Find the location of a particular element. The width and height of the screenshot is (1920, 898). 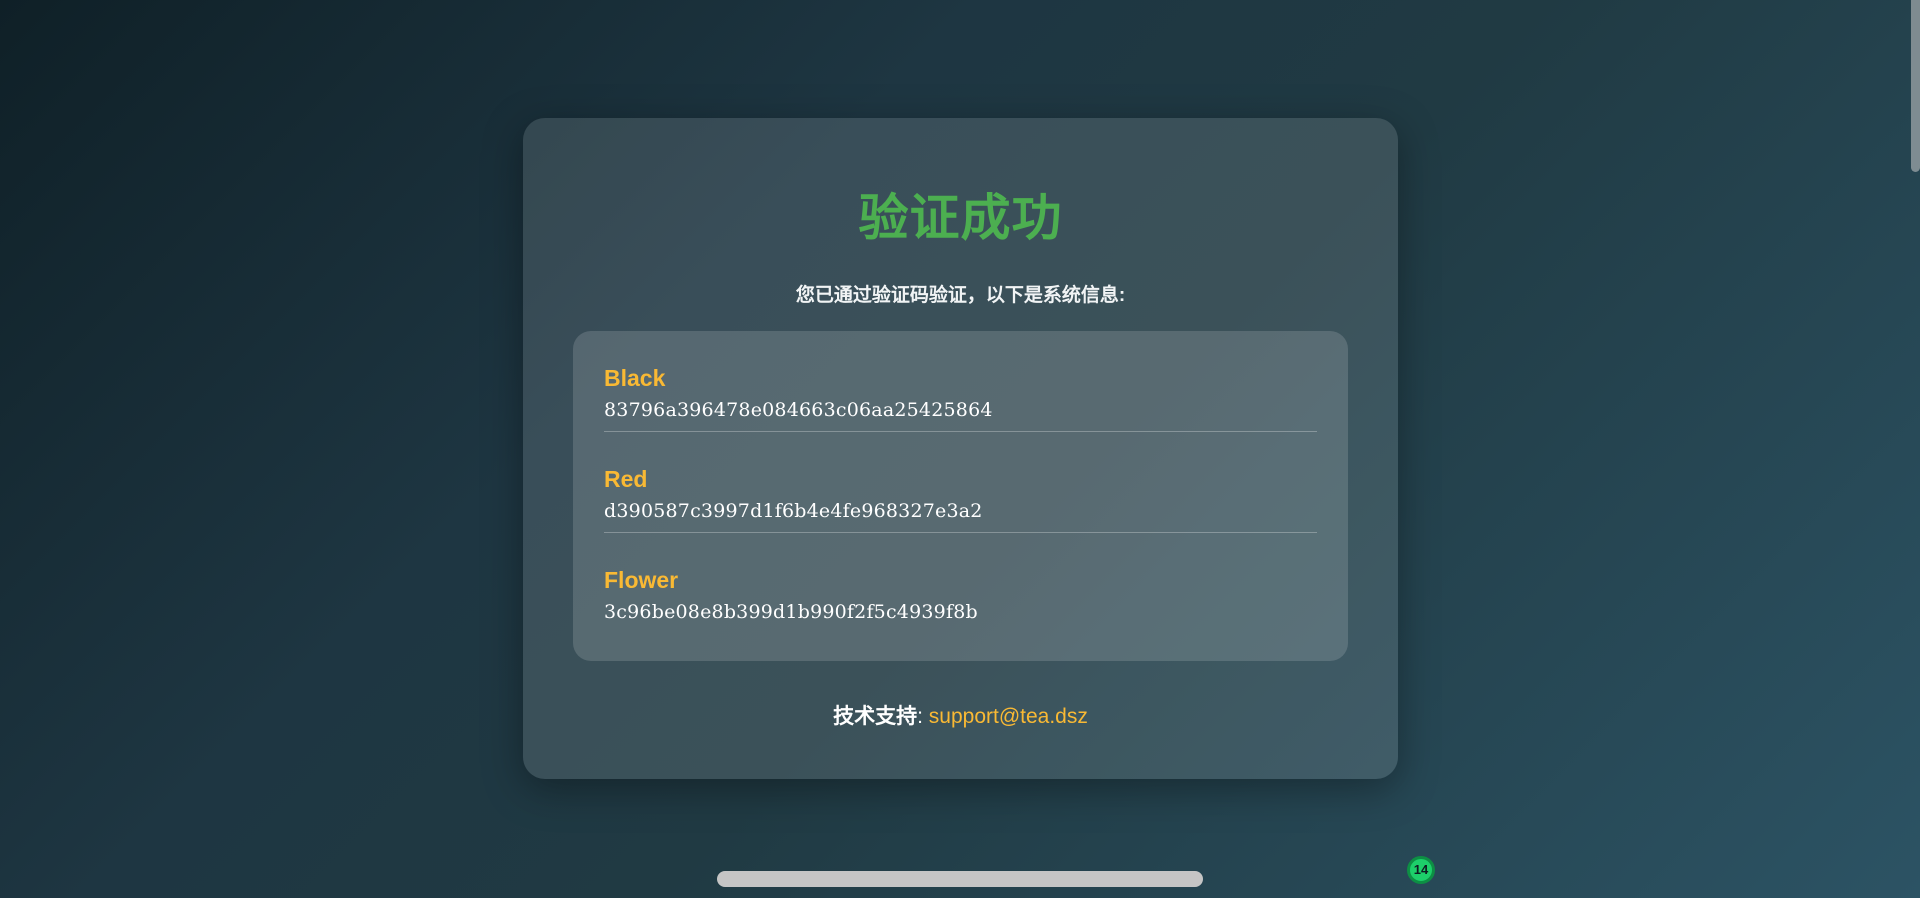

horizontal-scrollbar is located at coordinates (960, 879).